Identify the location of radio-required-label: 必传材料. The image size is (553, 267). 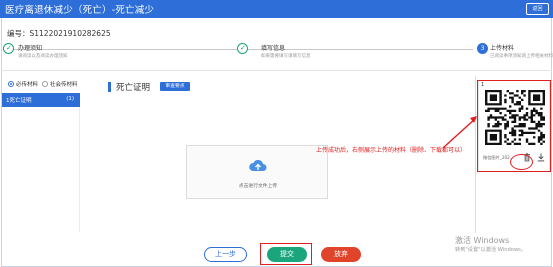
(27, 85).